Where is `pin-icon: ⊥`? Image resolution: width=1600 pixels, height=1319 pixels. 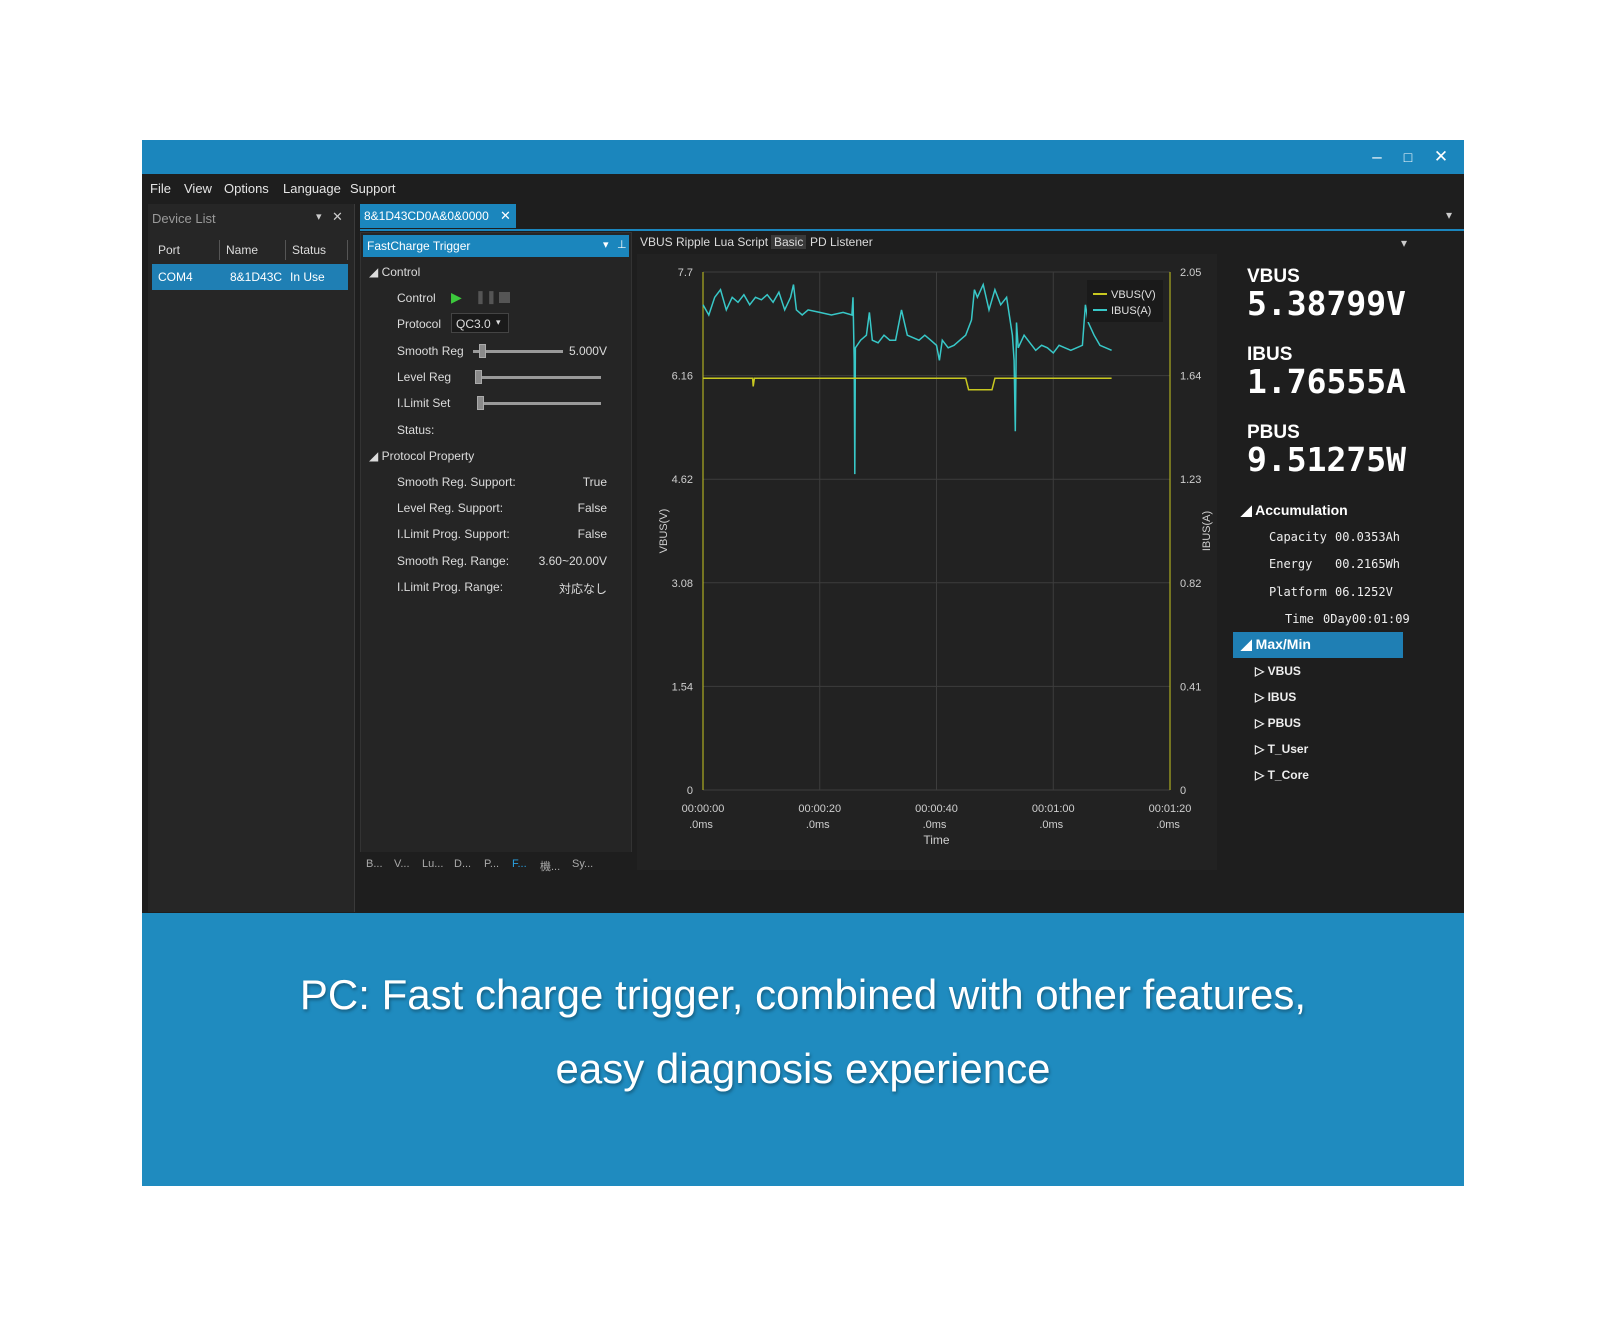 pin-icon: ⊥ is located at coordinates (622, 244).